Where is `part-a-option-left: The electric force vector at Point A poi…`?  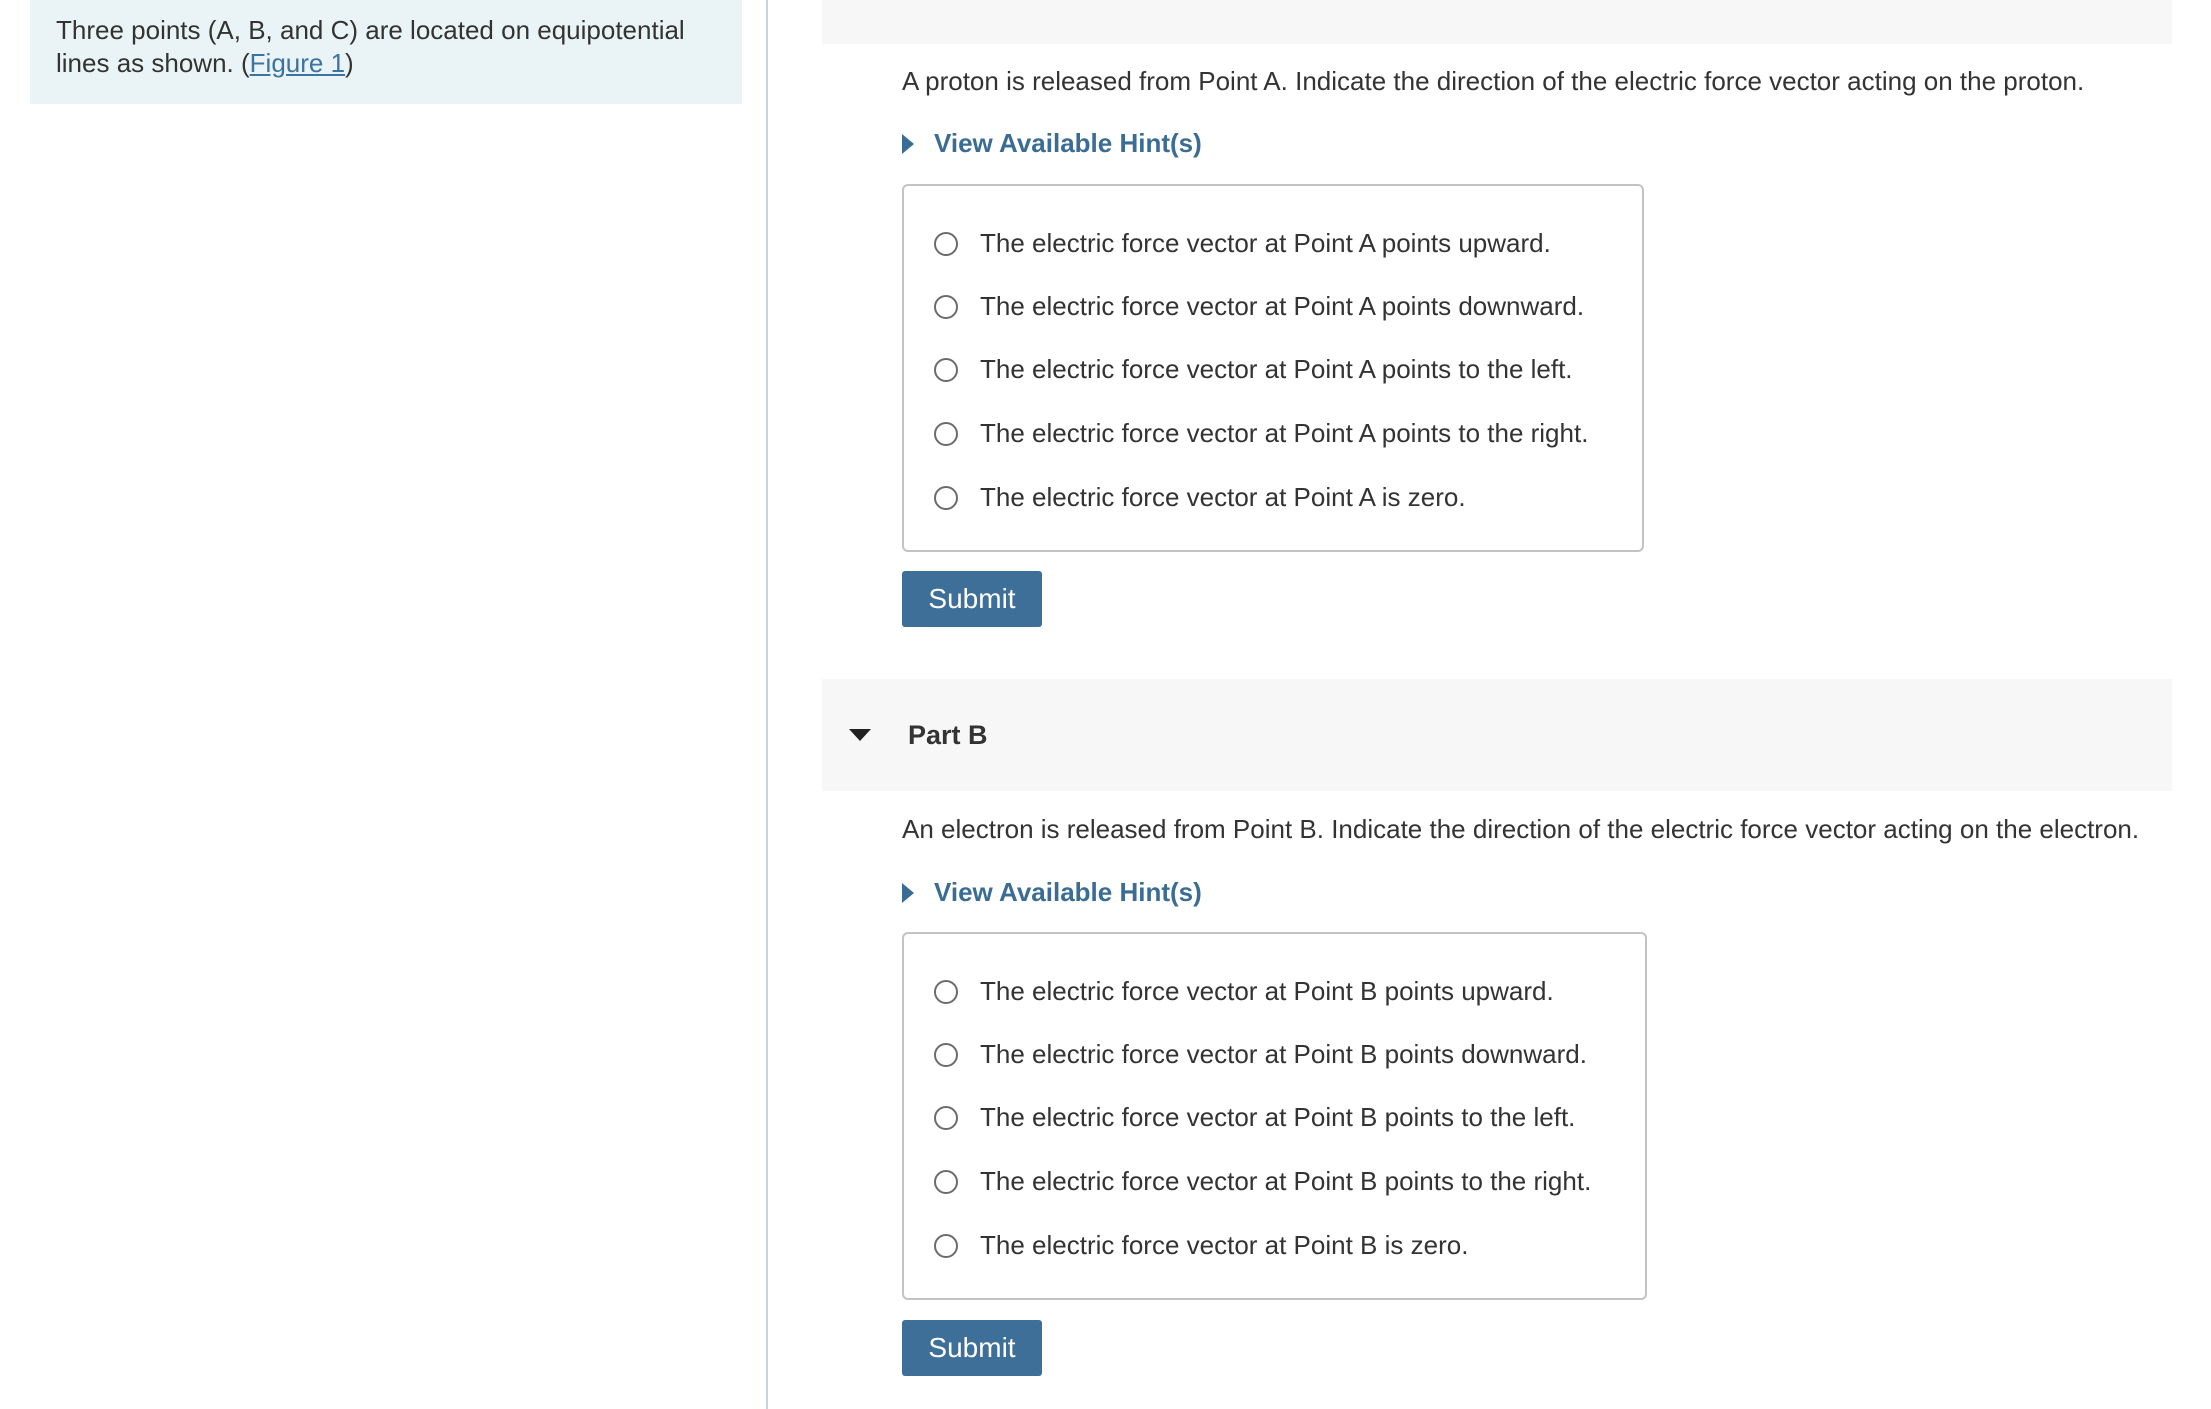 part-a-option-left: The electric force vector at Point A poi… is located at coordinates (1253, 369).